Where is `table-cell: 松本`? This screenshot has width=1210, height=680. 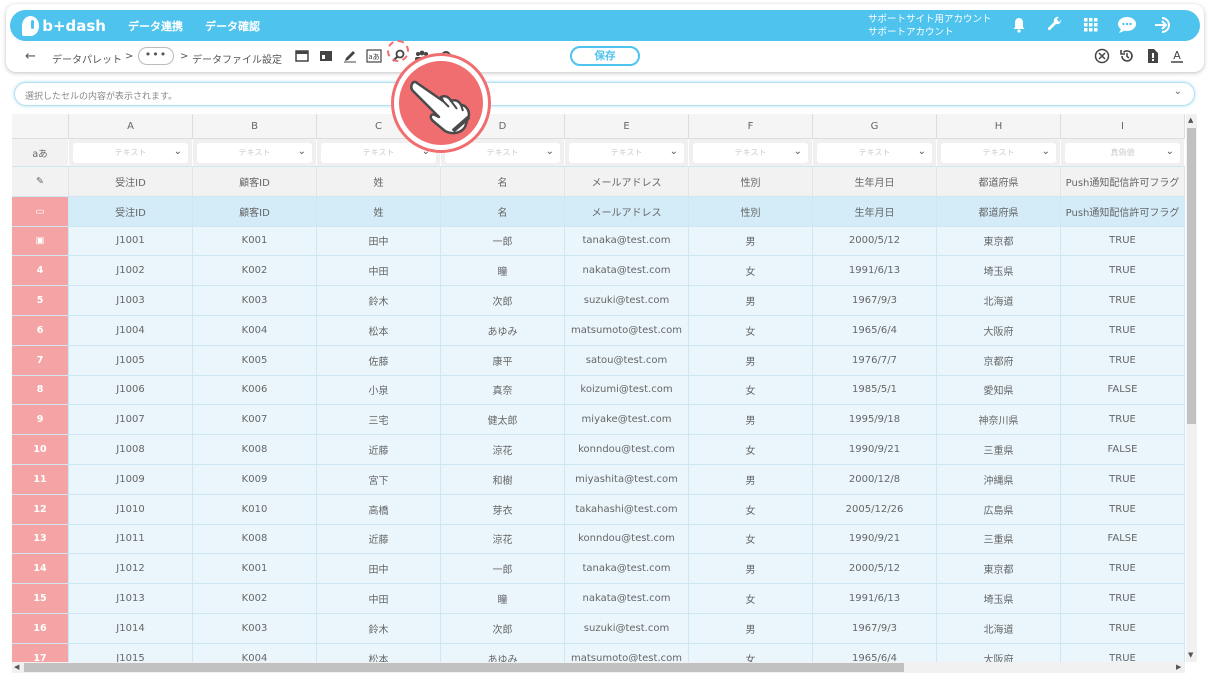
table-cell: 松本 is located at coordinates (379, 330).